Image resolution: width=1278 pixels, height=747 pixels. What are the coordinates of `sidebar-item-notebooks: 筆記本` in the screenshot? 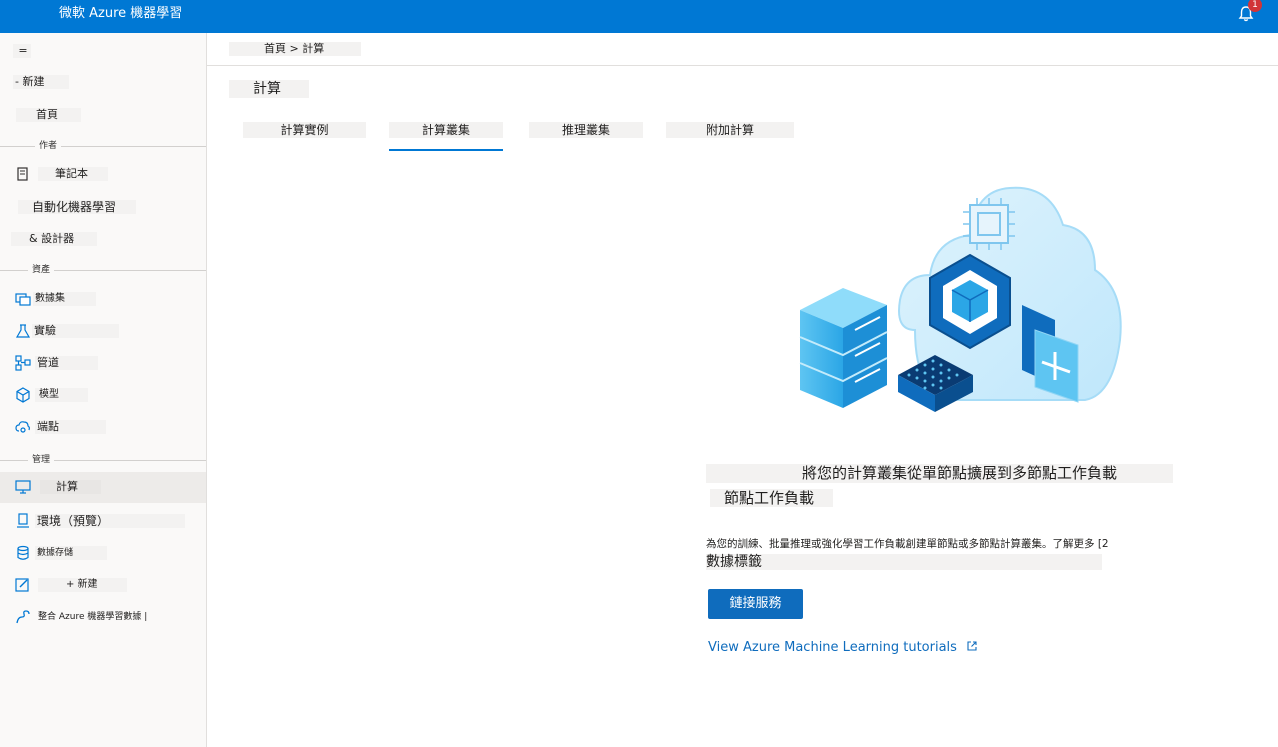 It's located at (103, 174).